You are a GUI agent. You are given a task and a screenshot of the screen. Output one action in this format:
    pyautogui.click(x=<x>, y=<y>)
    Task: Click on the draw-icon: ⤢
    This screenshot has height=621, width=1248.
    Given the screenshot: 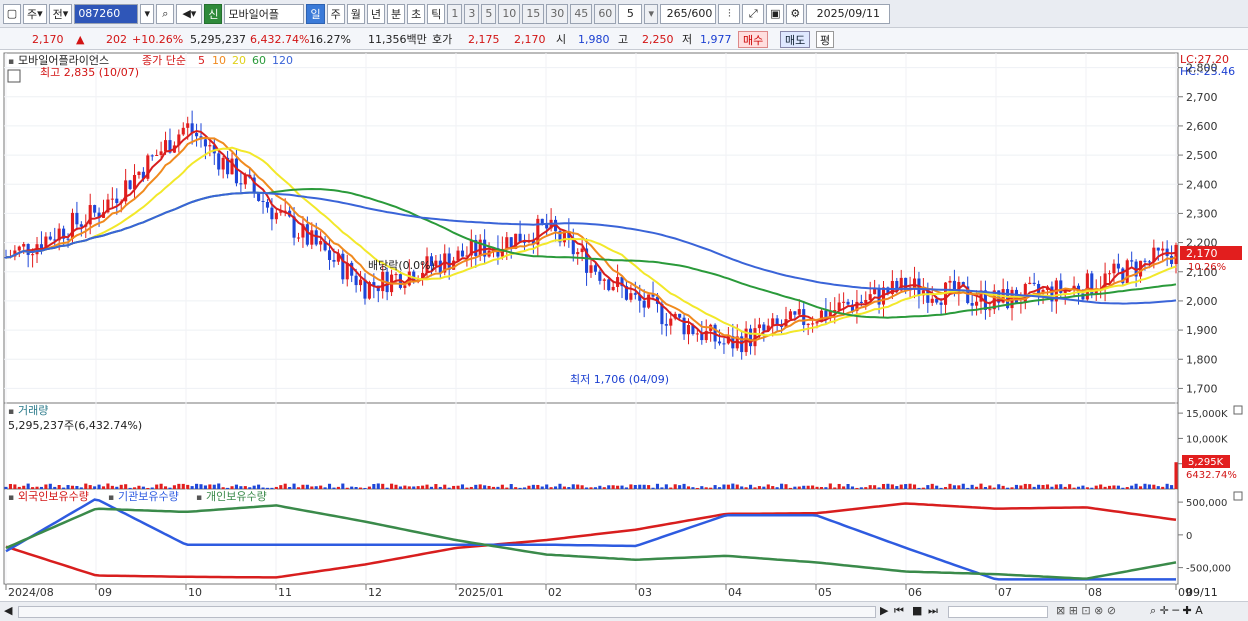 What is the action you would take?
    pyautogui.click(x=753, y=13)
    